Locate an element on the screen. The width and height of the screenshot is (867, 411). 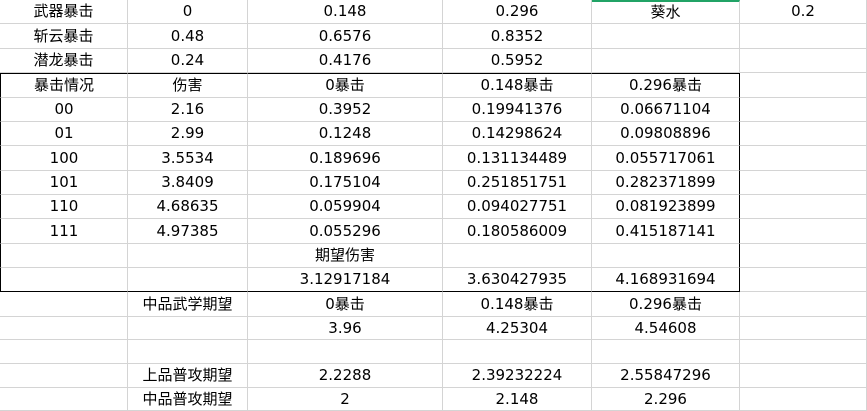
cell-r1-c5: 葵水 is located at coordinates (666, 12).